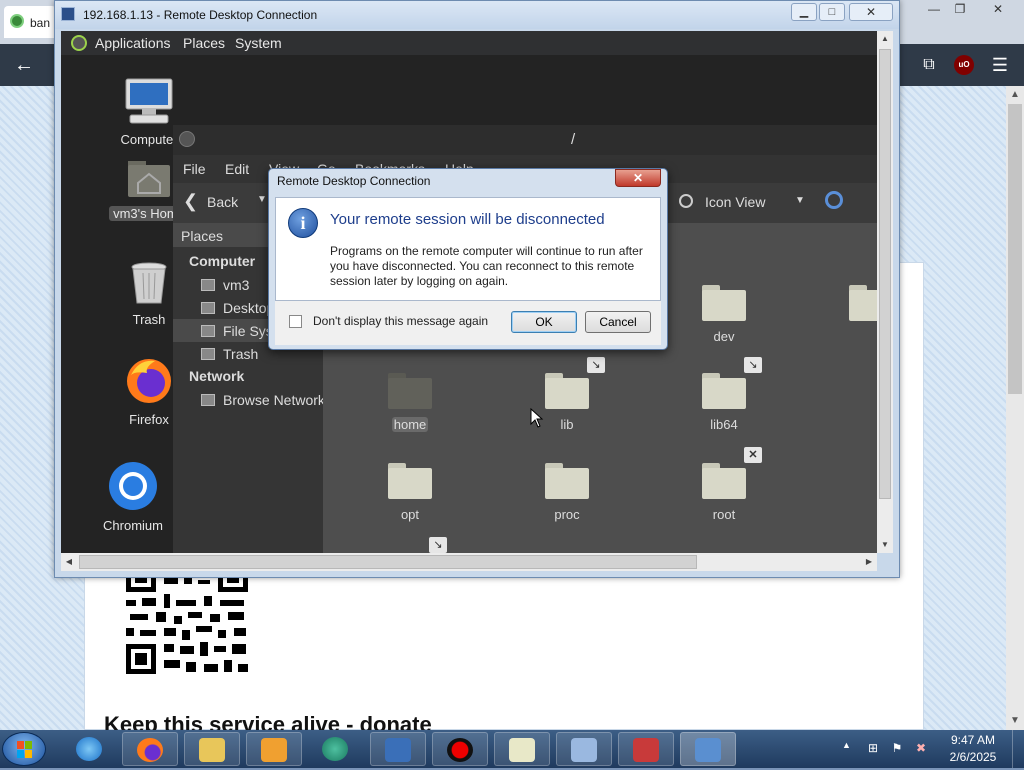 Image resolution: width=1024 pixels, height=770 pixels. What do you see at coordinates (846, 745) in the screenshot?
I see `show-hidden-icons-icon: ▲` at bounding box center [846, 745].